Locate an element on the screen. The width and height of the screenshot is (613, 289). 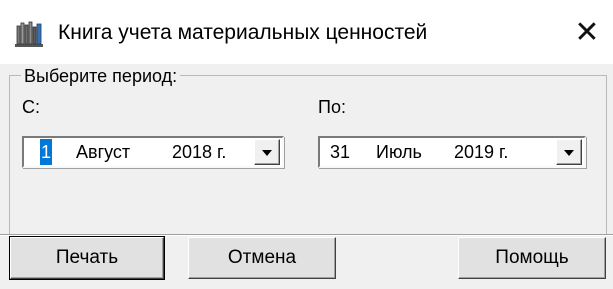
from-day: 1 is located at coordinates (46, 152).